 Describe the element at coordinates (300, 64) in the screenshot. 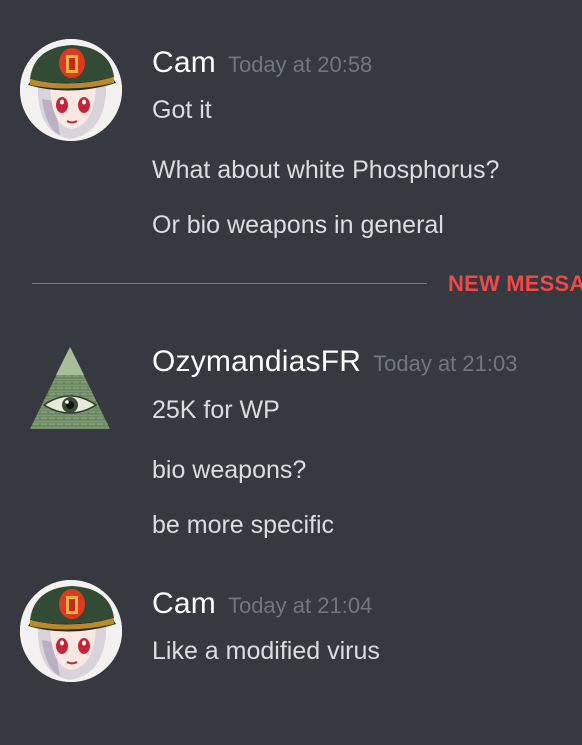

I see `timestamp: Today at 20:58` at that location.